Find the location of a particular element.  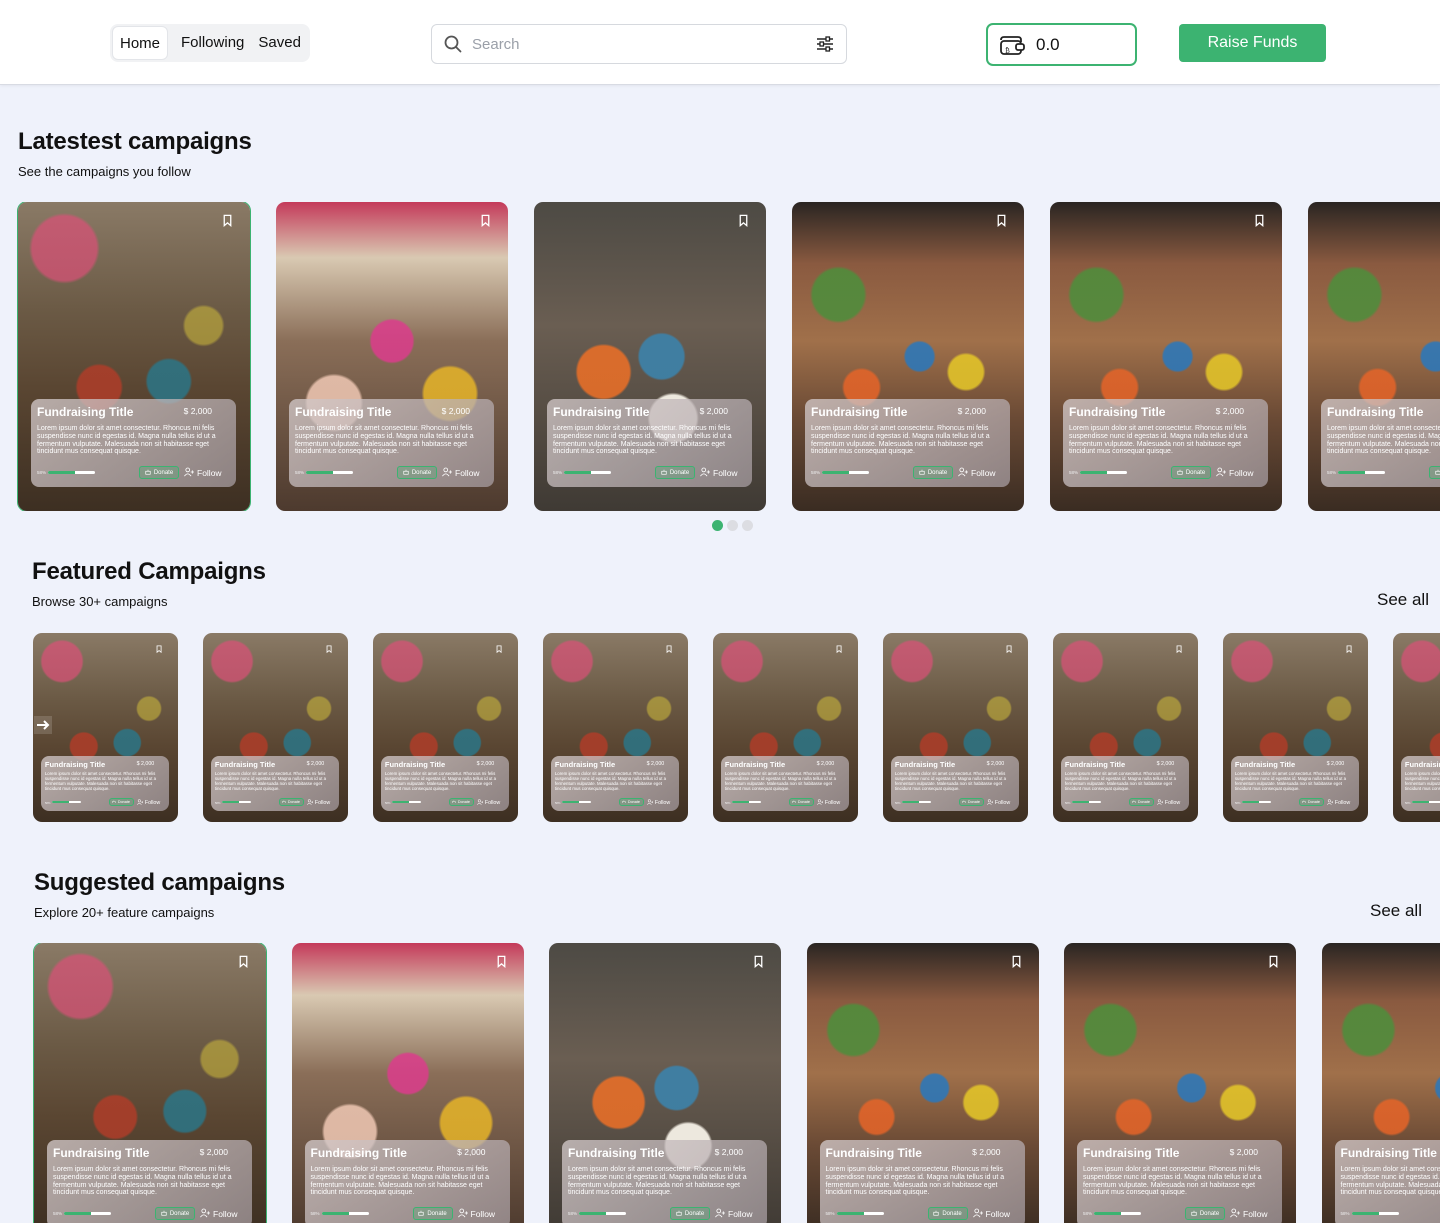

suggested-see-all-link: See all is located at coordinates (1396, 911).